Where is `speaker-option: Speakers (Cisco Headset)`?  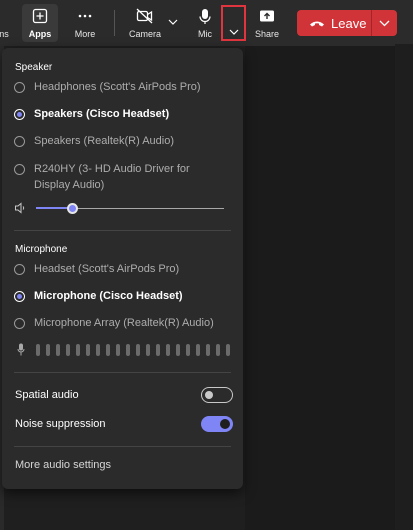
speaker-option: Speakers (Cisco Headset) is located at coordinates (91, 115).